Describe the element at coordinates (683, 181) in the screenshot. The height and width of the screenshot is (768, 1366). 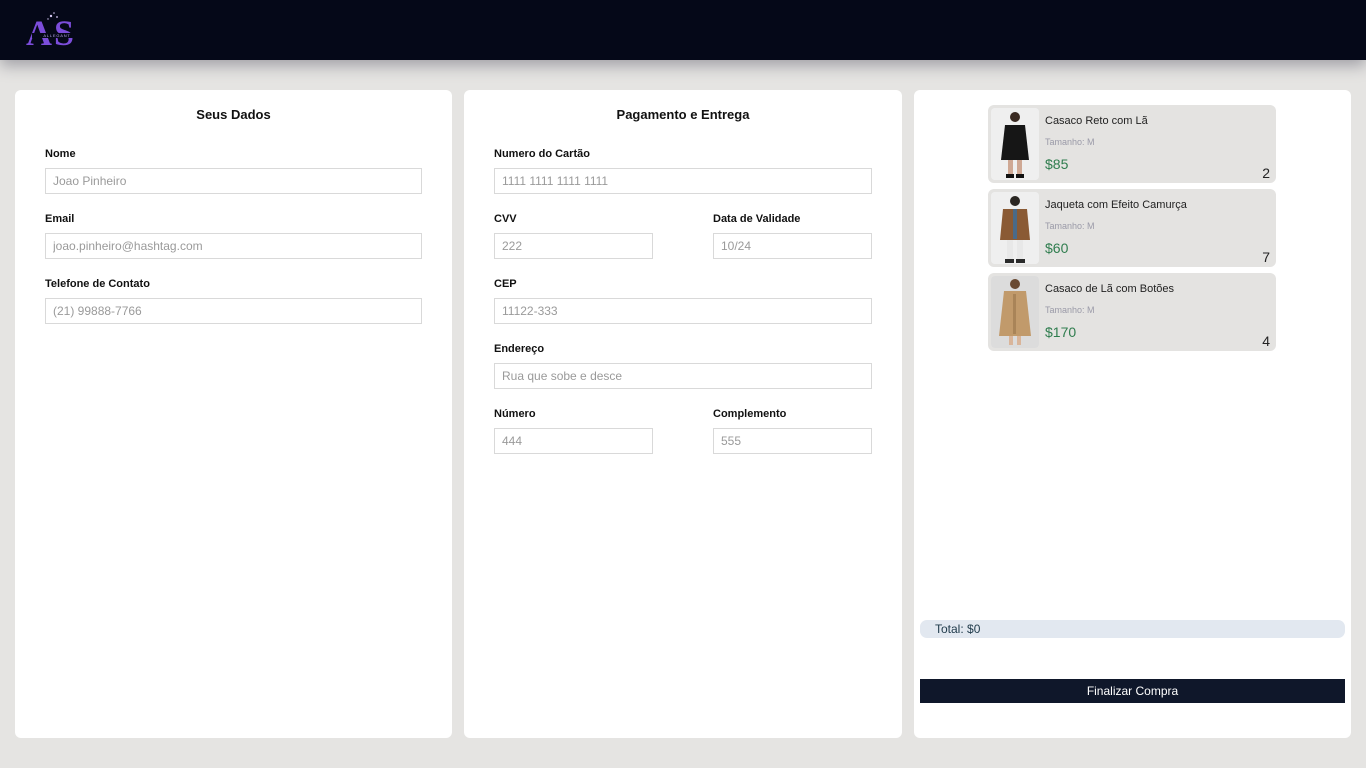
I see `card-number-input` at that location.